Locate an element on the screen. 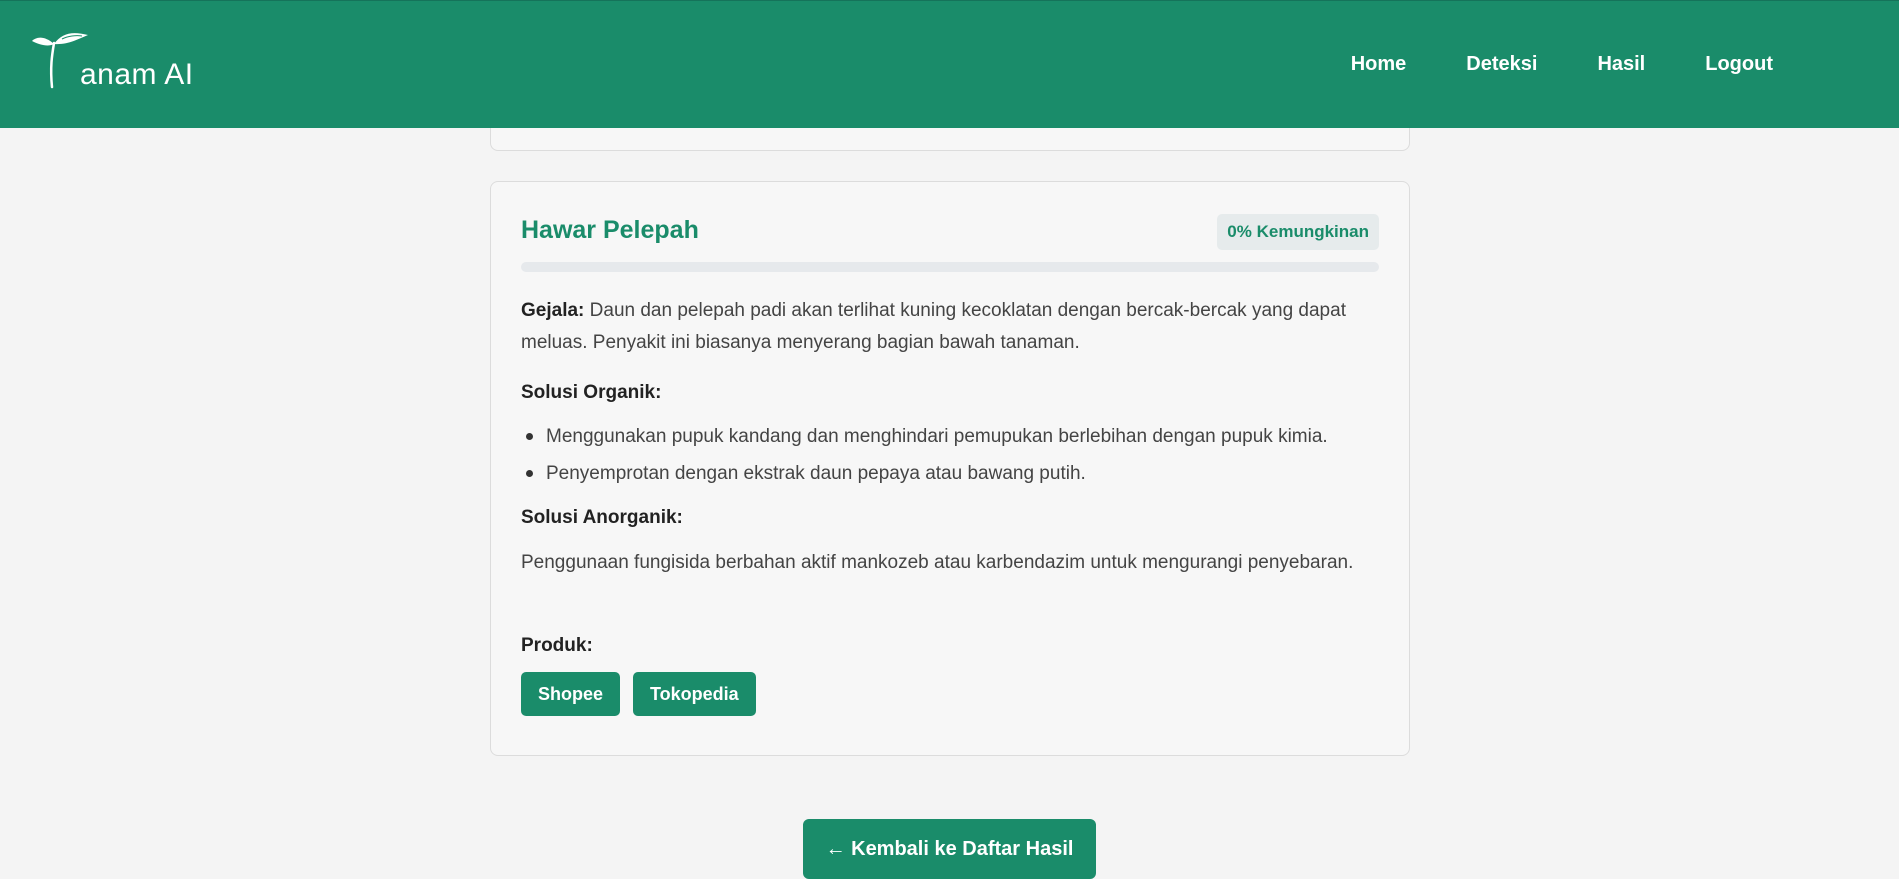 Image resolution: width=1899 pixels, height=879 pixels. tokopedia-button: Tokopedia is located at coordinates (694, 694).